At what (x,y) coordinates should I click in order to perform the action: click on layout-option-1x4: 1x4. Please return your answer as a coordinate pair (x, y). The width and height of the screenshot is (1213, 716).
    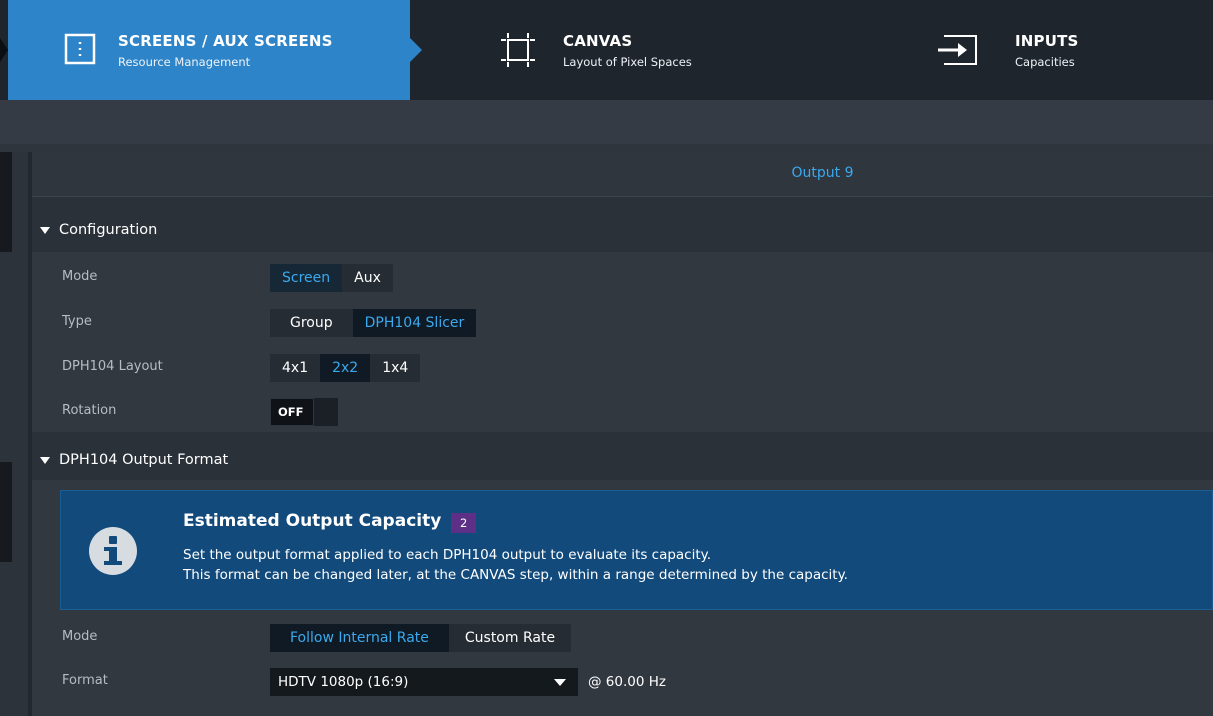
    Looking at the image, I should click on (395, 368).